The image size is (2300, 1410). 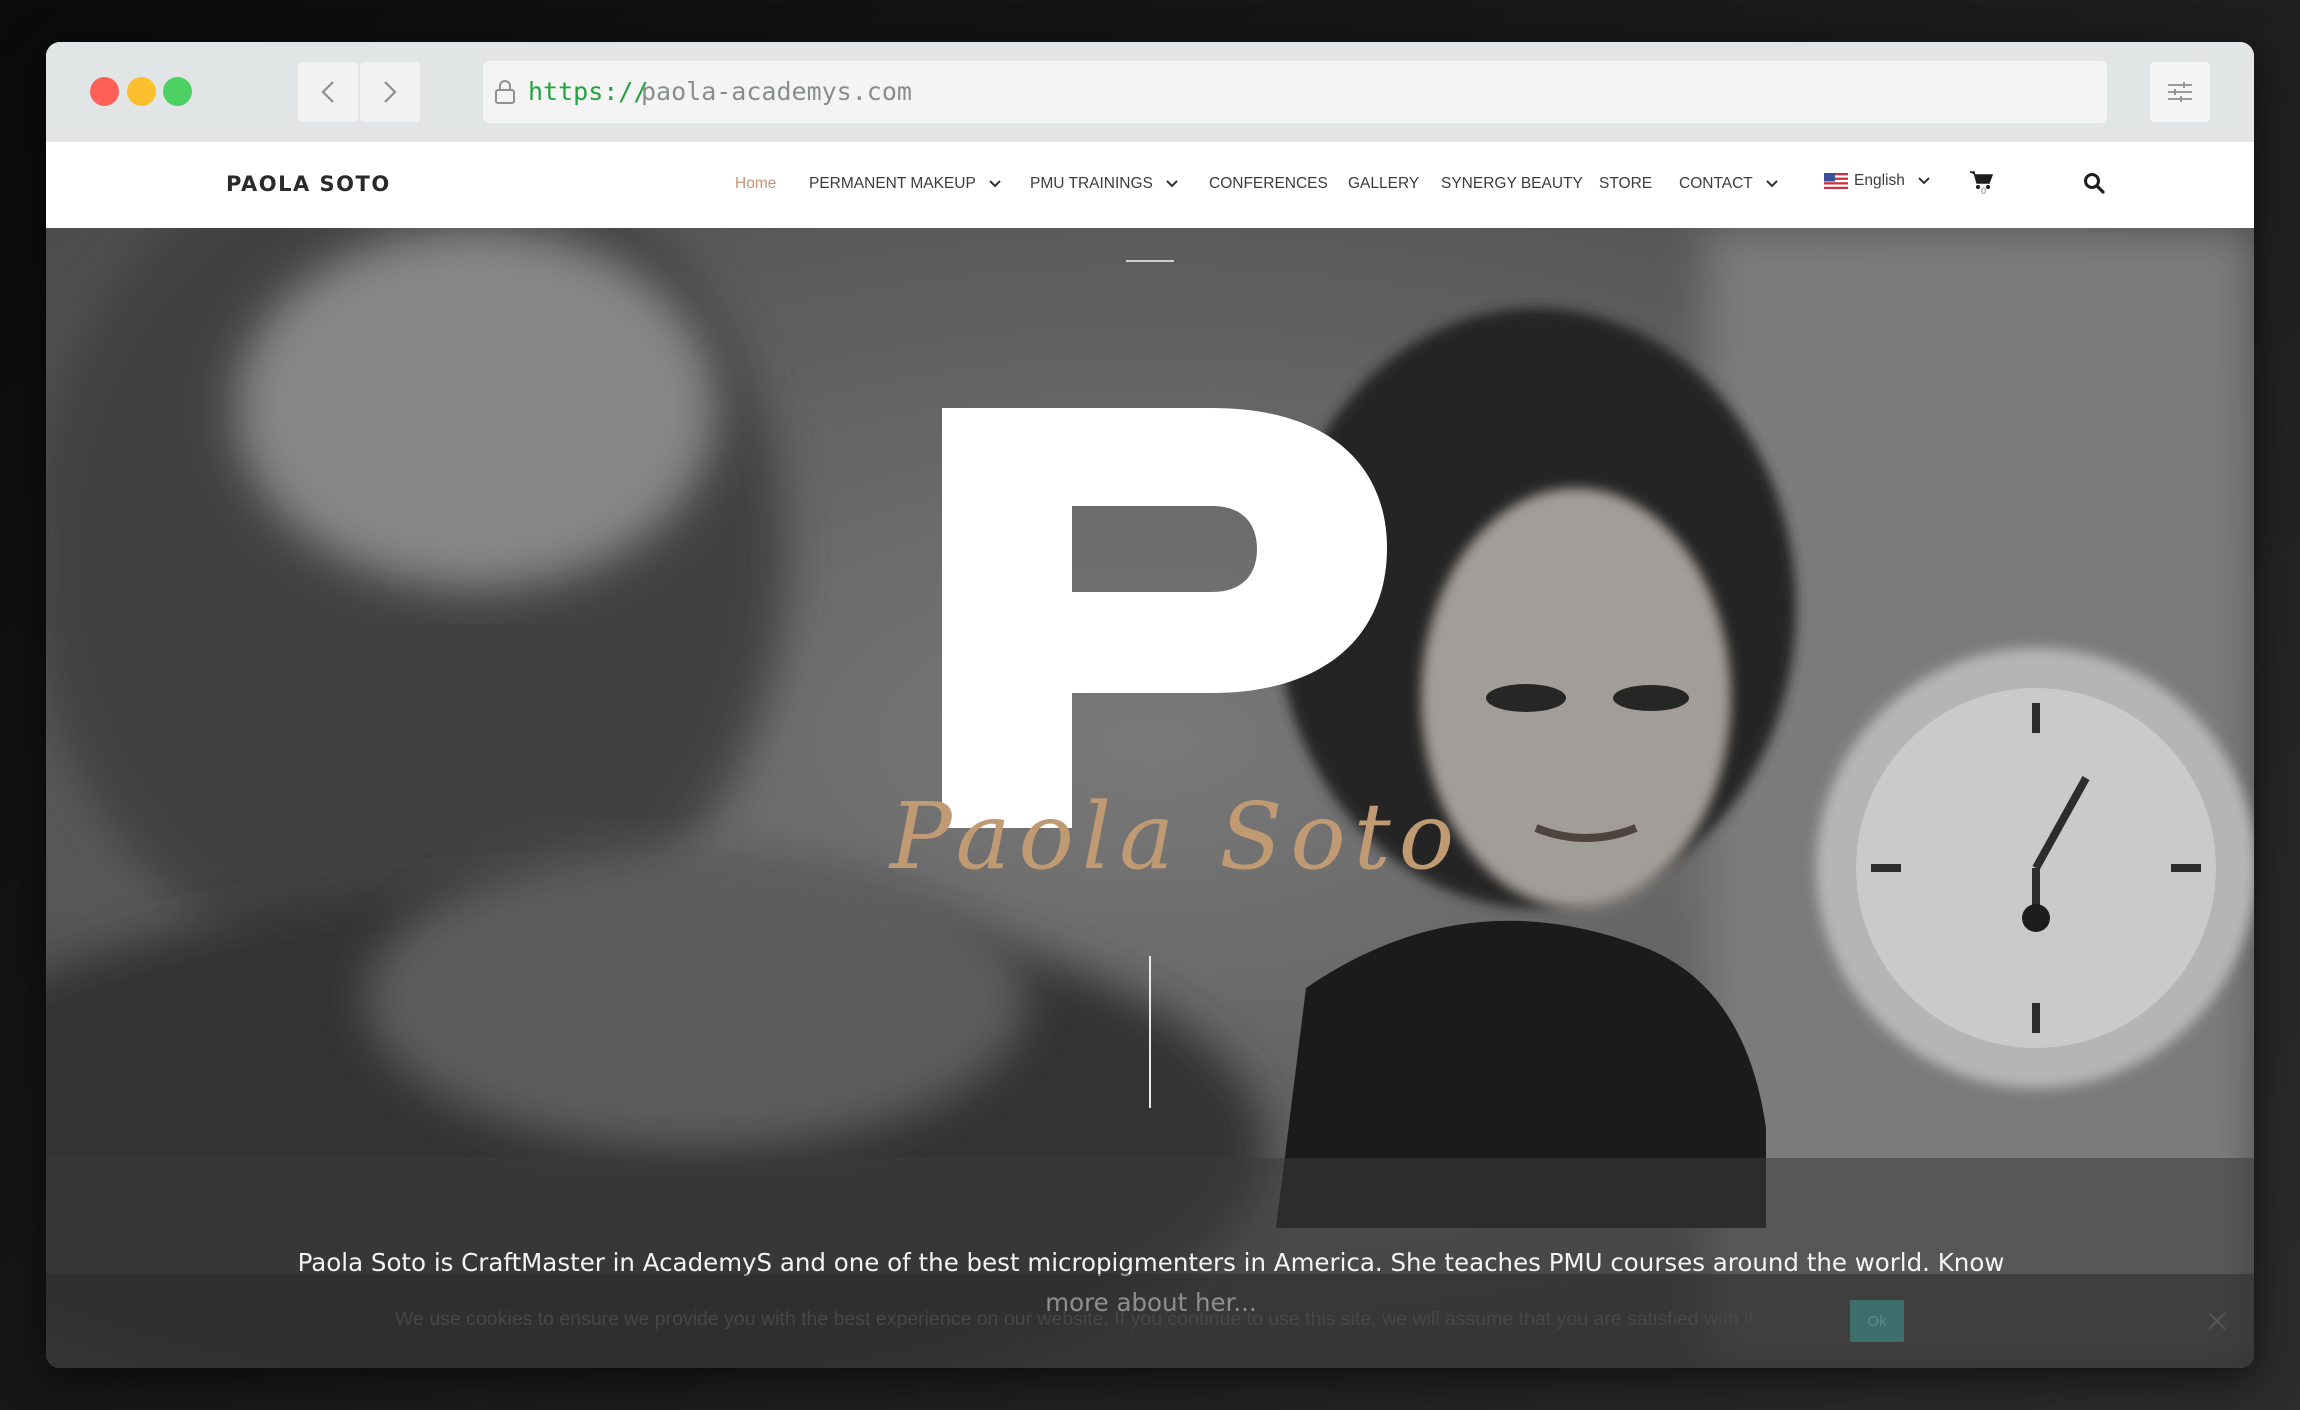 I want to click on minimize-window-button, so click(x=141, y=91).